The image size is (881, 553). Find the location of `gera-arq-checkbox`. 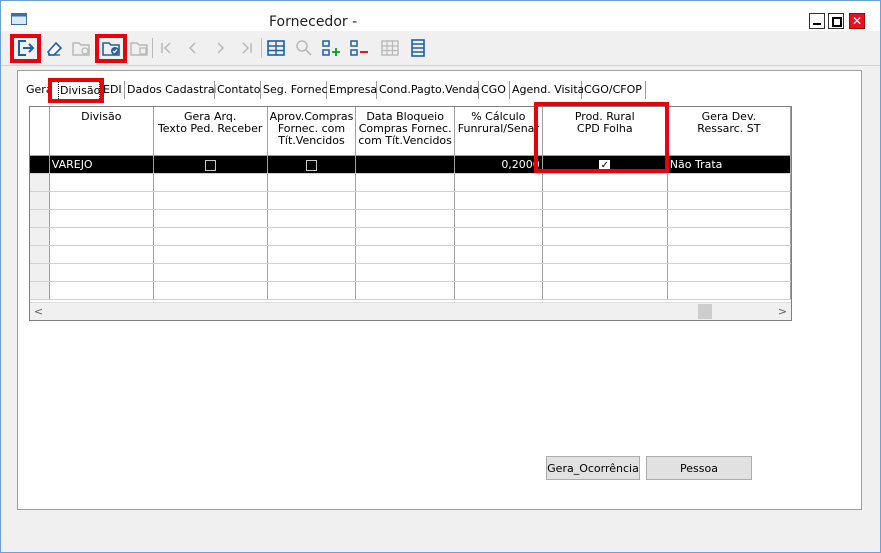

gera-arq-checkbox is located at coordinates (210, 165).